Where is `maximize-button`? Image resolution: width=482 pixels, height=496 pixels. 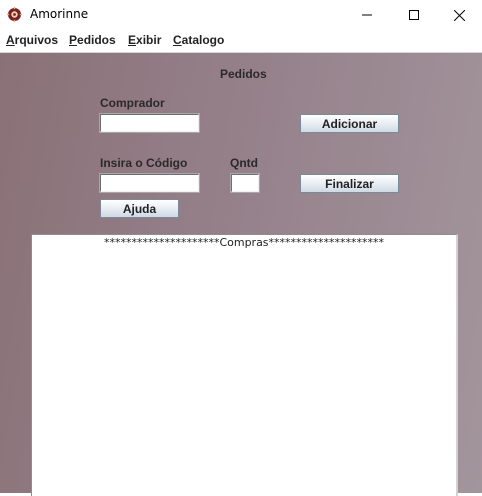
maximize-button is located at coordinates (414, 15).